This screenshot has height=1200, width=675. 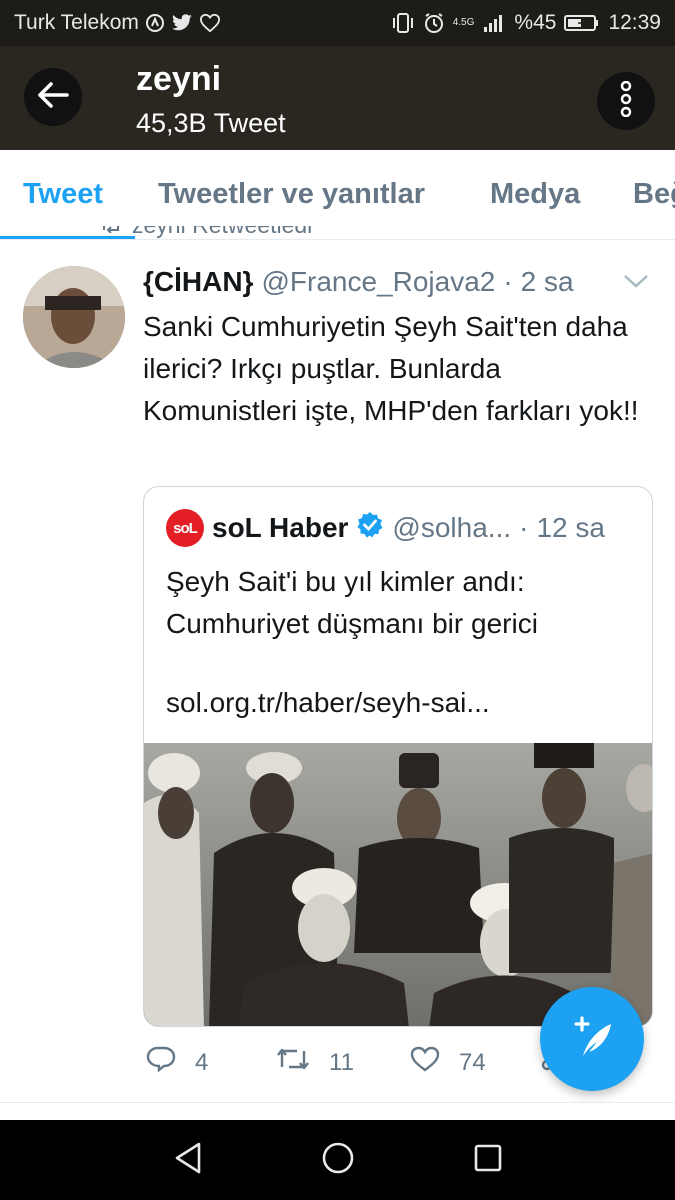 I want to click on nav-recents-icon, so click(x=488, y=1160).